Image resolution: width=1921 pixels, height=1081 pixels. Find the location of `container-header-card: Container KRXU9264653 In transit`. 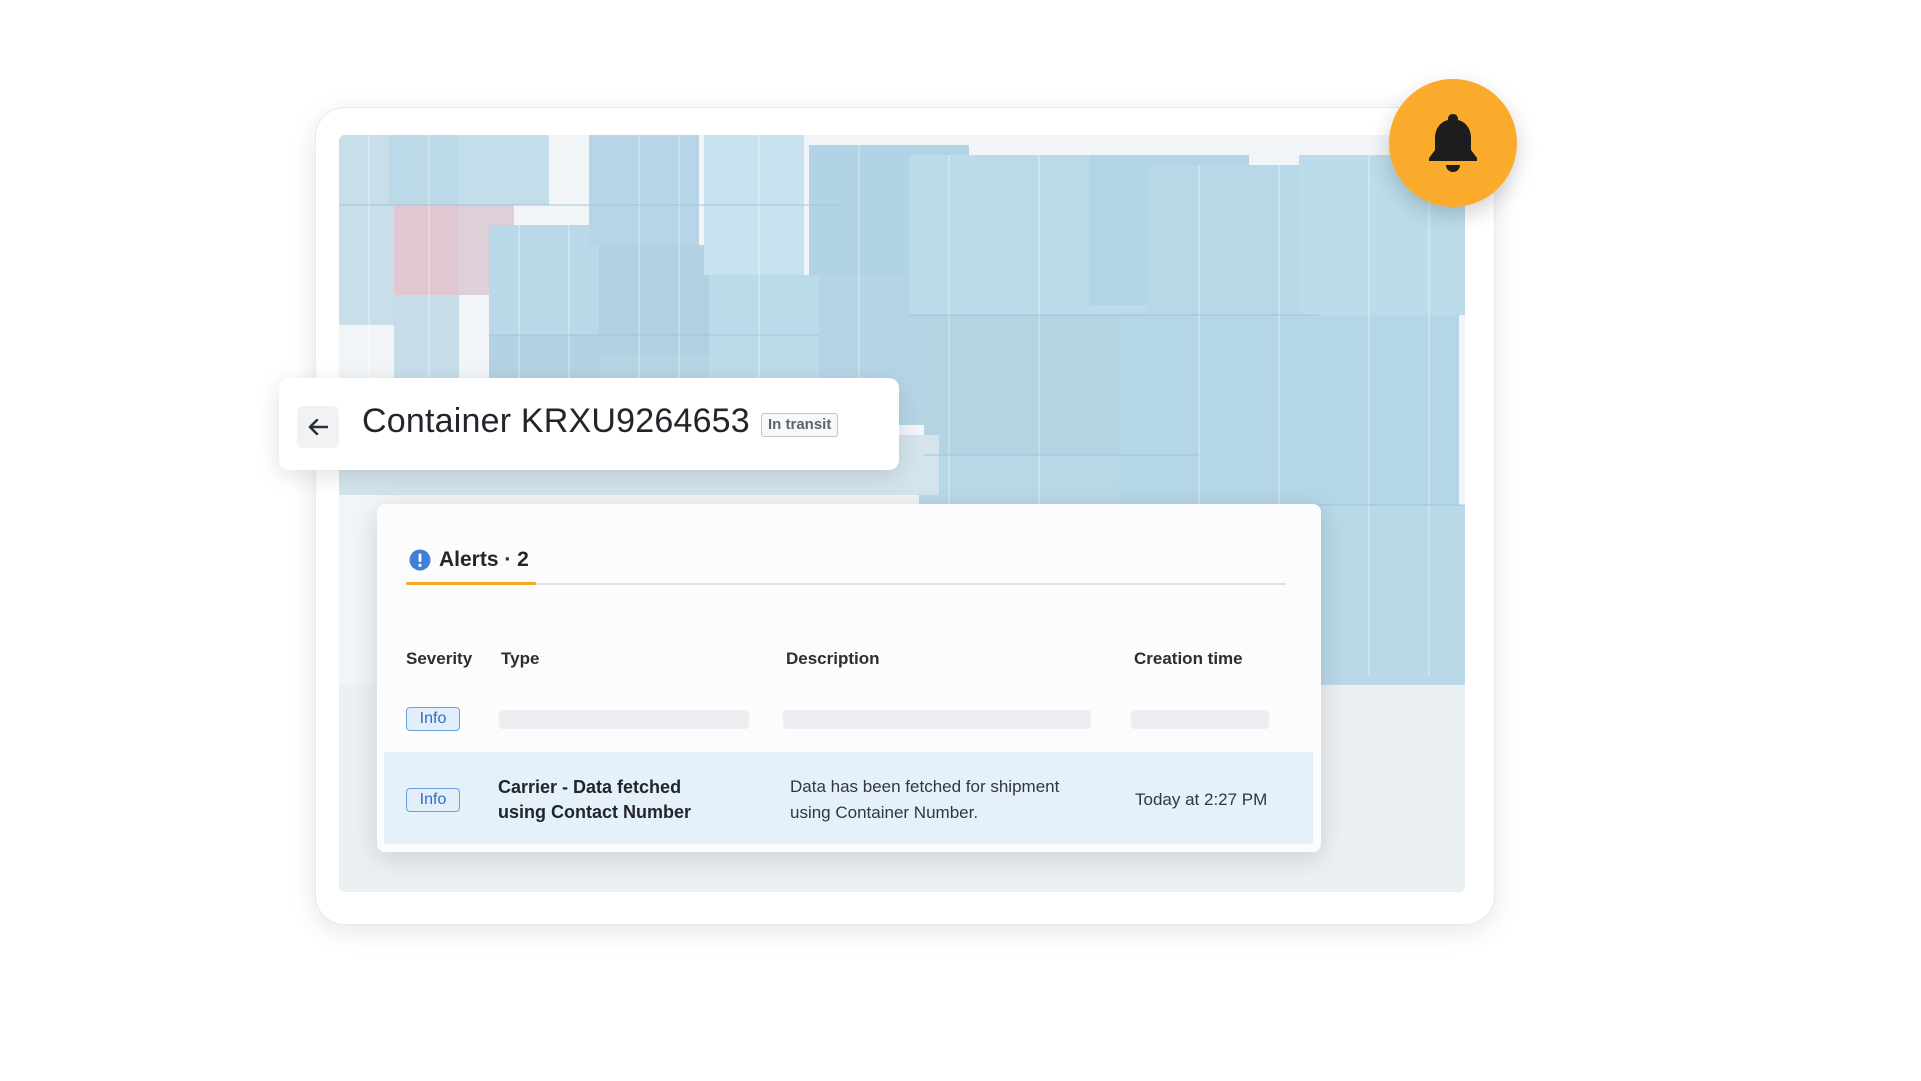

container-header-card: Container KRXU9264653 In transit is located at coordinates (589, 424).